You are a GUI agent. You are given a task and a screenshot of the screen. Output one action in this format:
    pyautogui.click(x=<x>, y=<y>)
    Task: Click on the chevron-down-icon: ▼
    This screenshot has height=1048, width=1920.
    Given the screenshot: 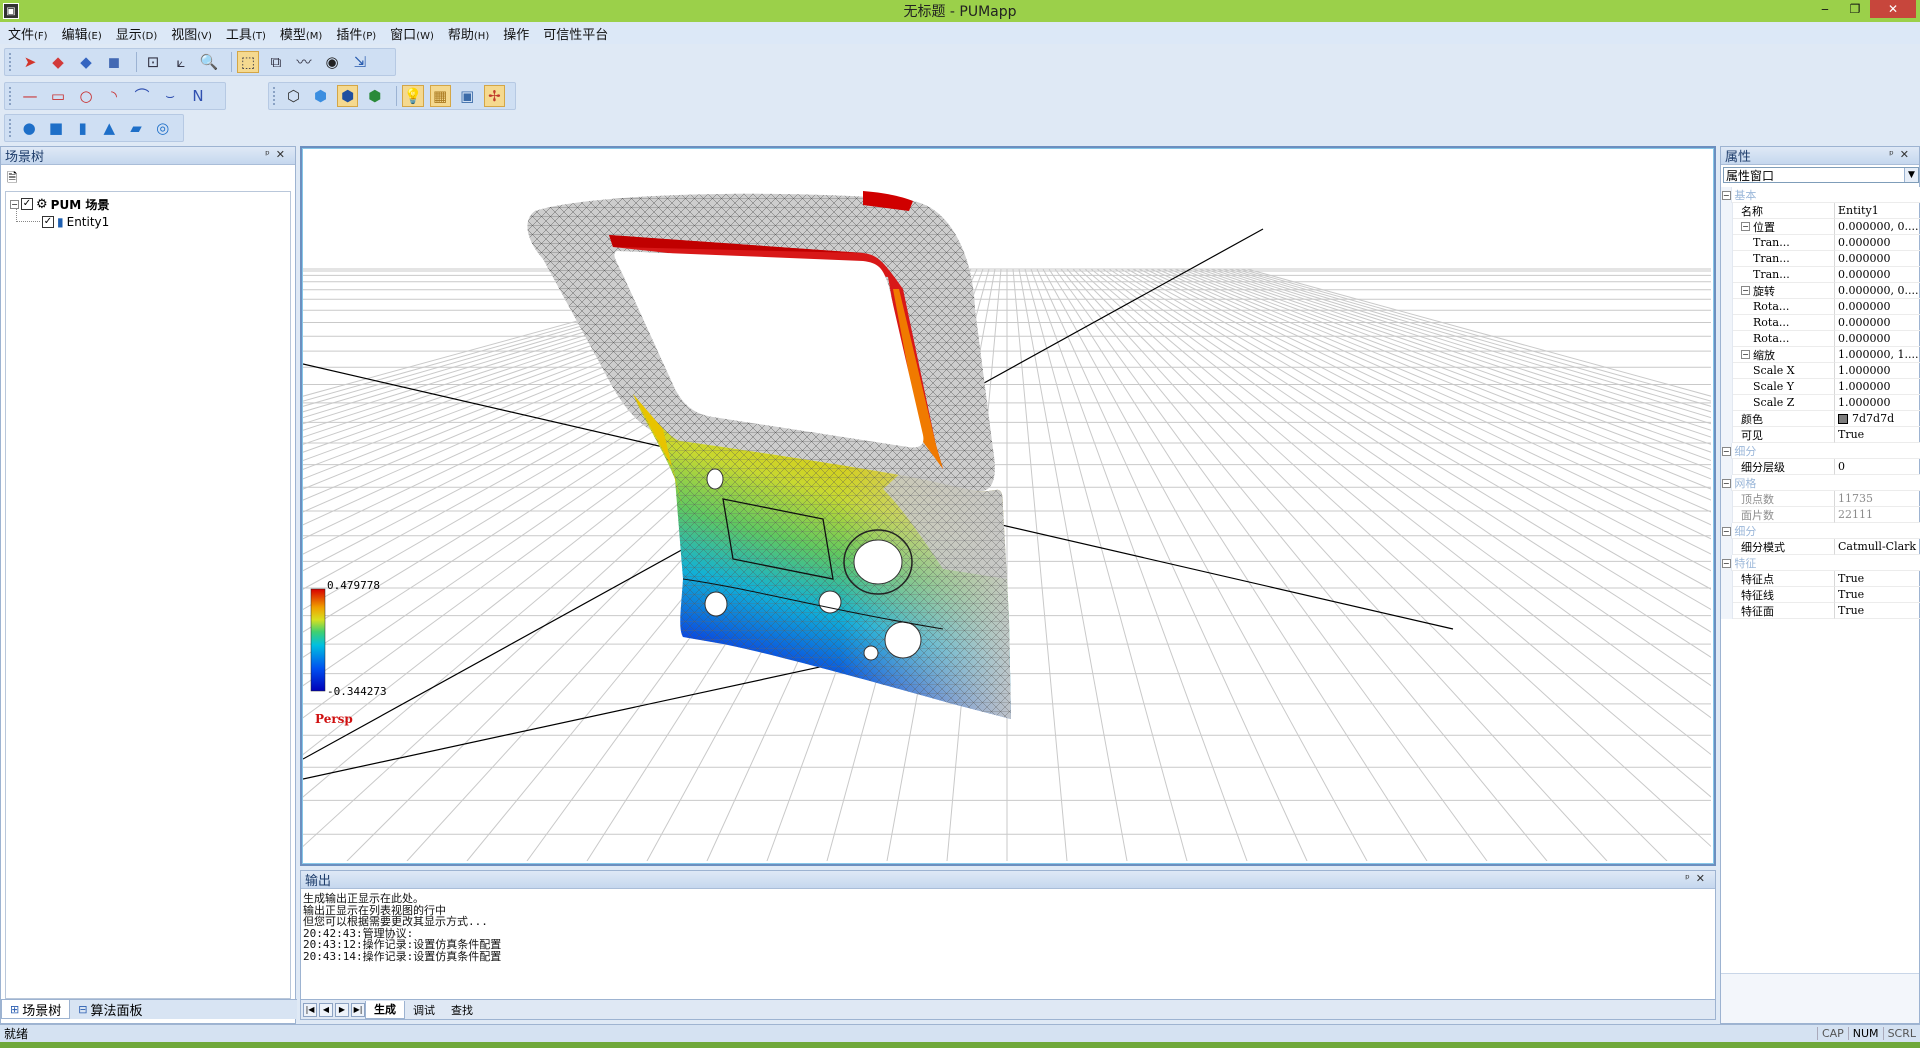 What is the action you would take?
    pyautogui.click(x=1911, y=175)
    